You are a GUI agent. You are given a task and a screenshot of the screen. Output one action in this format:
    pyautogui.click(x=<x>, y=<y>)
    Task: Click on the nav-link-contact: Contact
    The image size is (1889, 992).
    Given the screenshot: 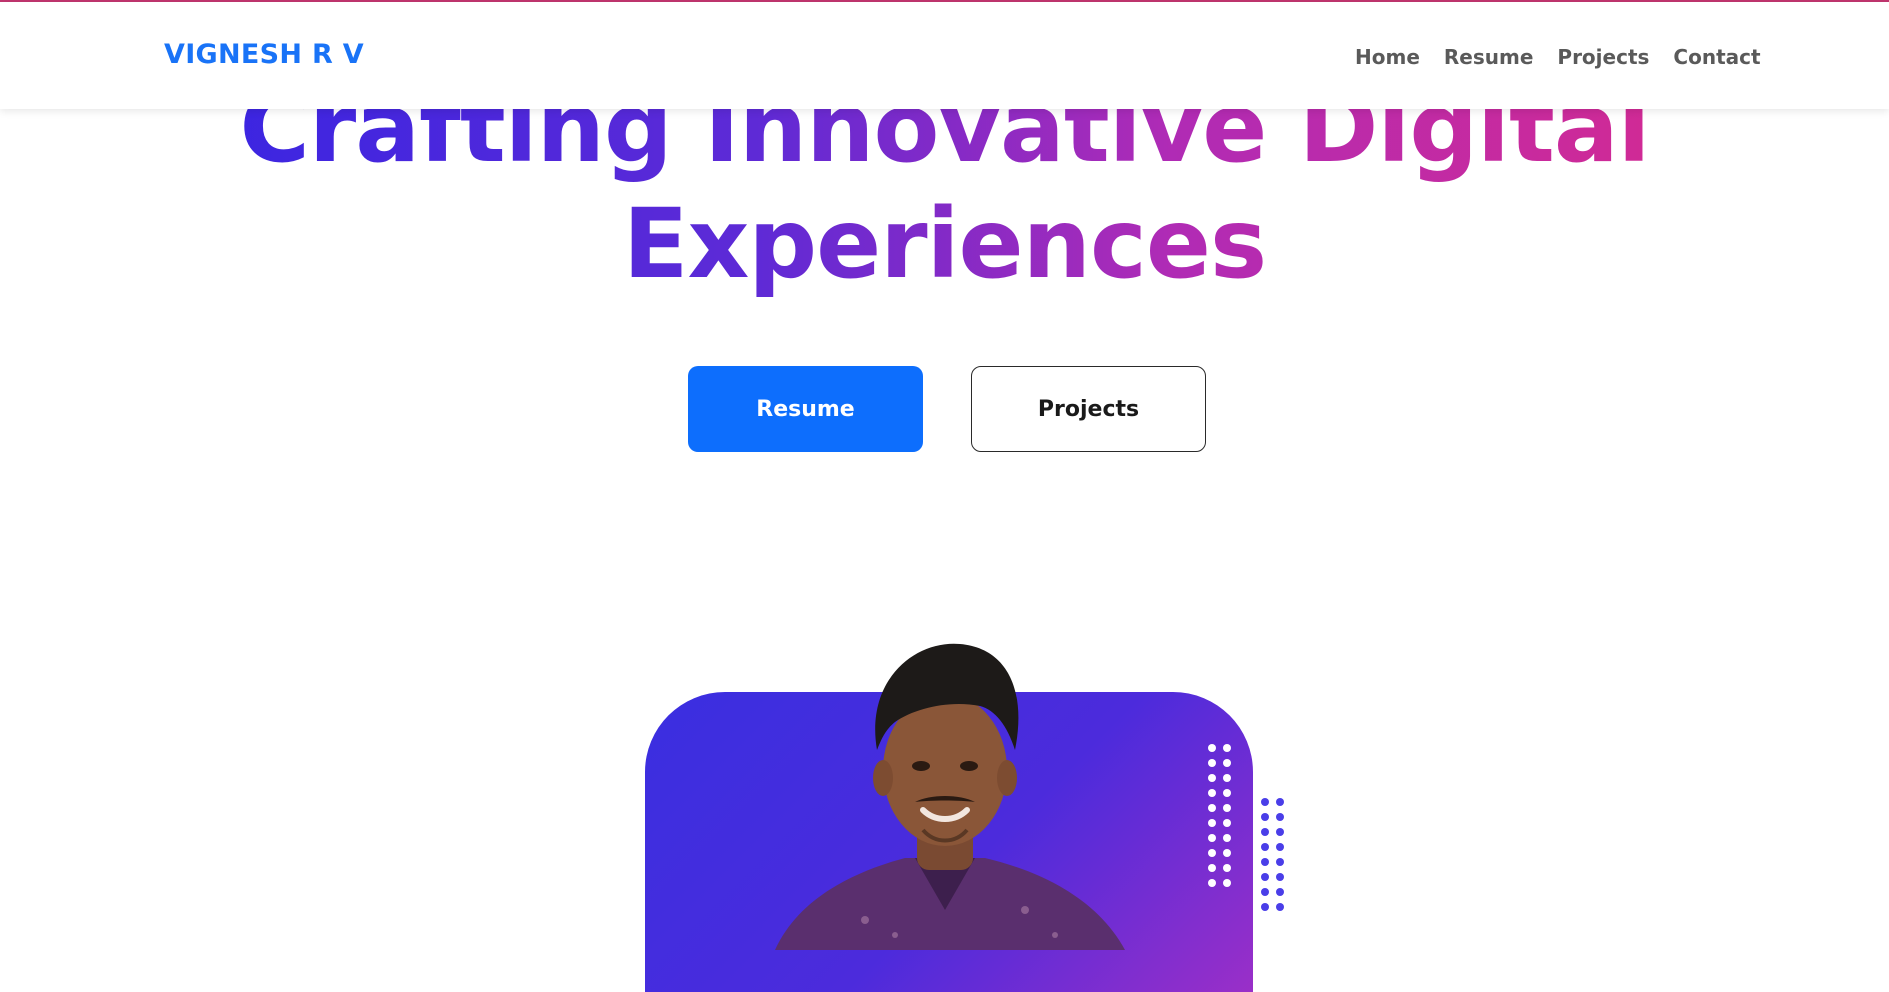 What is the action you would take?
    pyautogui.click(x=1716, y=57)
    